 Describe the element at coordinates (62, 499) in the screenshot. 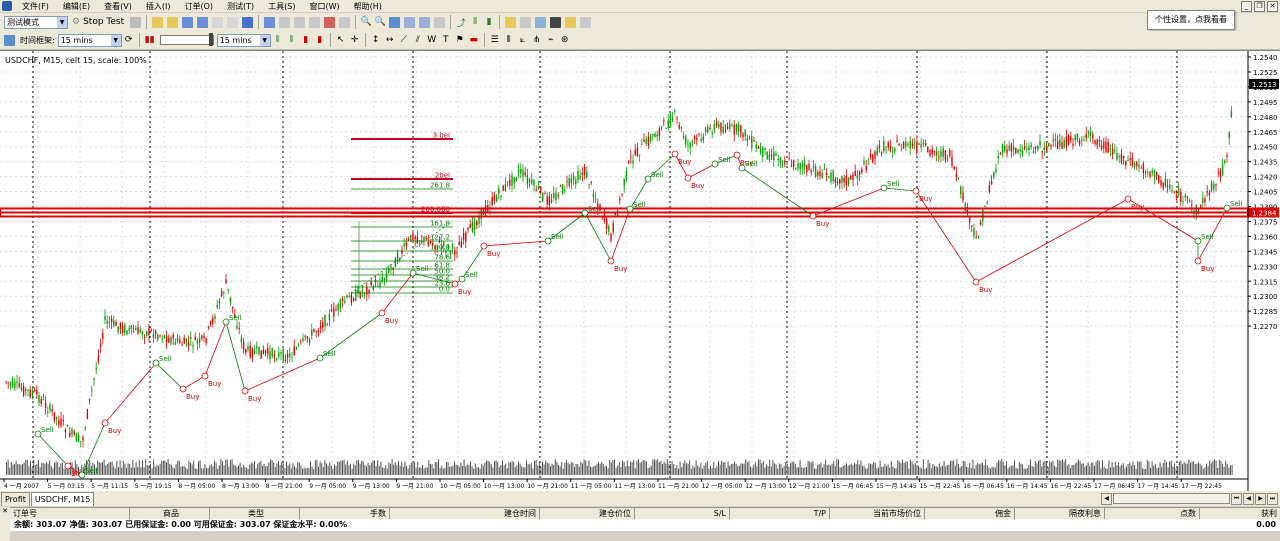

I see `tab-usdchf: USDCHF, M15` at that location.